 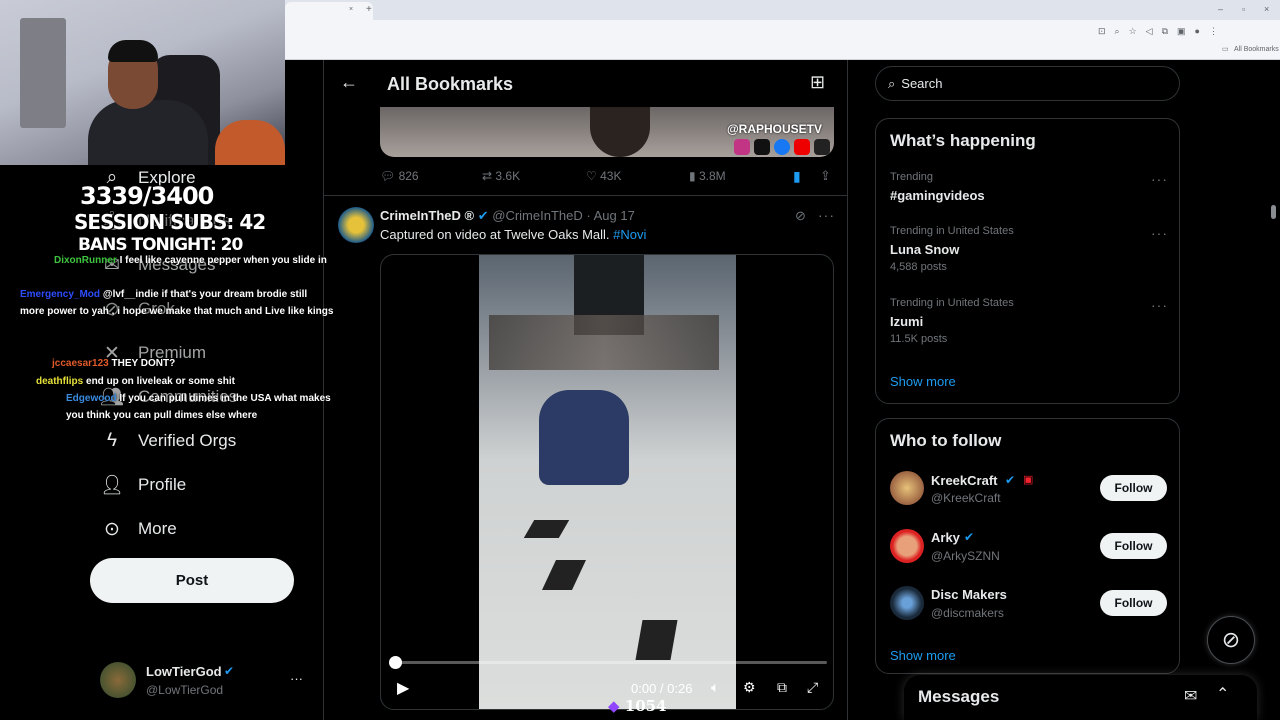 What do you see at coordinates (826, 215) in the screenshot?
I see `tweet-more-icon: ···` at bounding box center [826, 215].